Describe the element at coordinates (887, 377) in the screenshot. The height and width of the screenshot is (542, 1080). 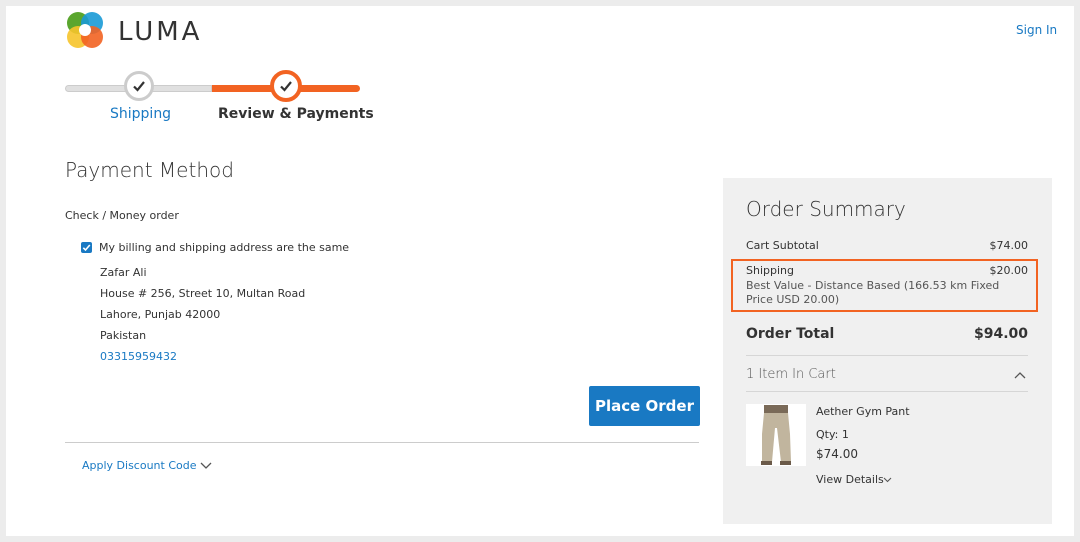
I see `items-in-cart-toggle: 1 Item In Cart` at that location.